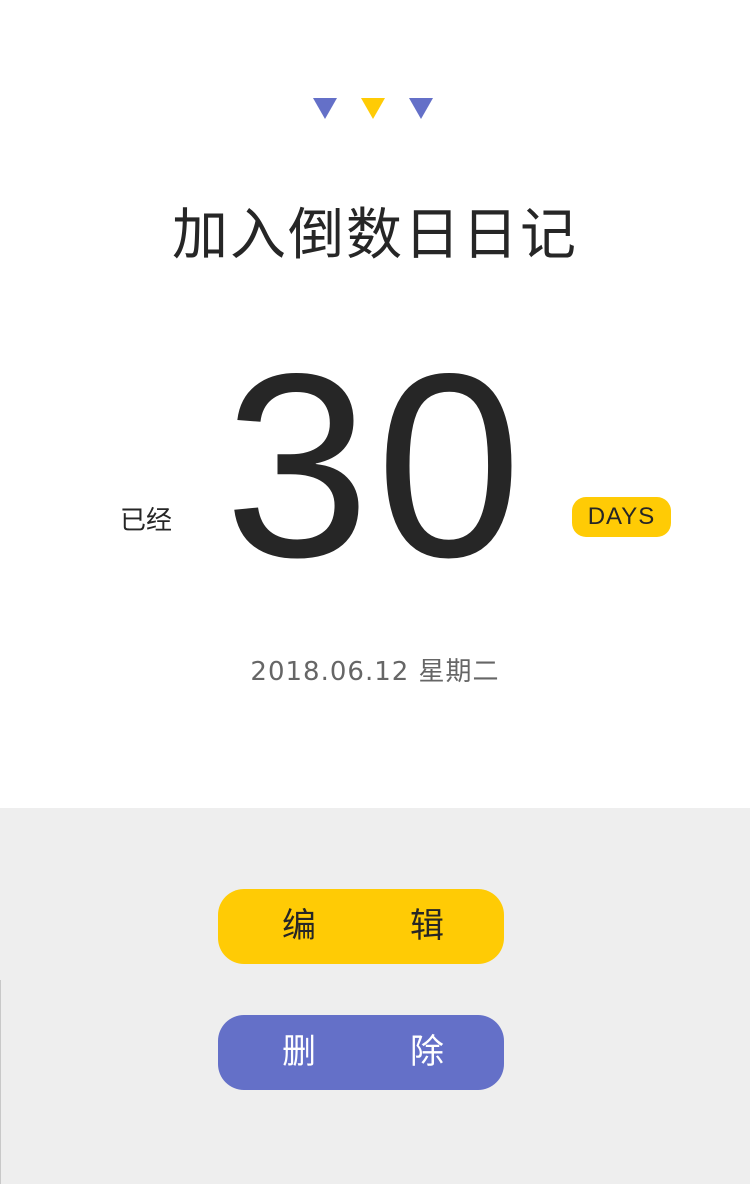 This screenshot has height=1184, width=750. I want to click on delete-button: 删 除, so click(361, 1052).